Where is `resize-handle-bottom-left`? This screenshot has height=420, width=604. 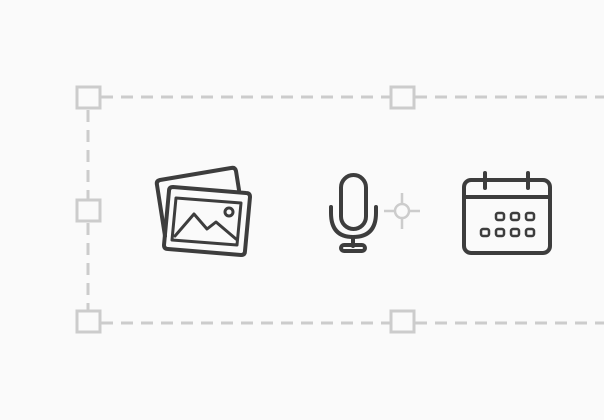 resize-handle-bottom-left is located at coordinates (88, 321).